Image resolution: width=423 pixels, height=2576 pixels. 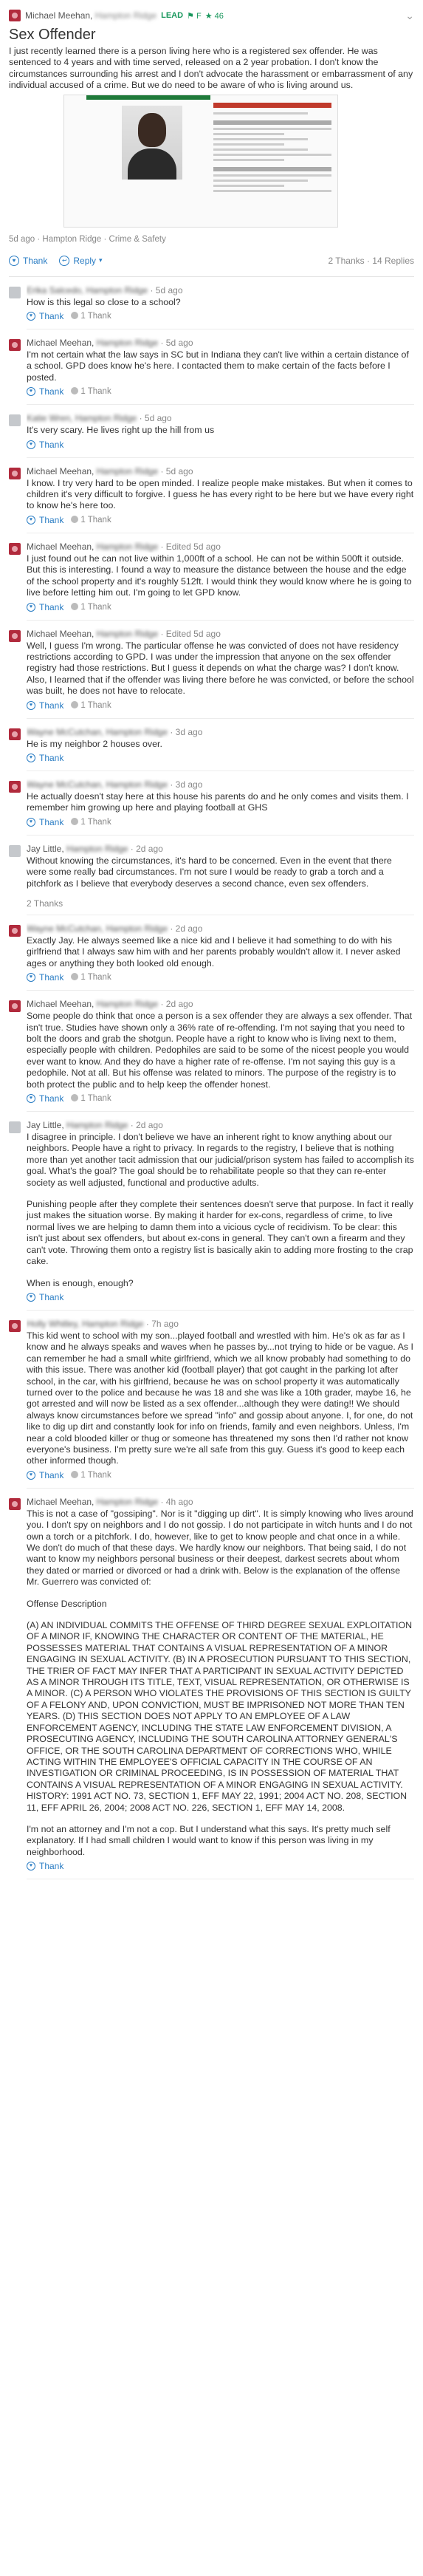 I want to click on reply-author: Holly Whitley,, so click(x=53, y=1324).